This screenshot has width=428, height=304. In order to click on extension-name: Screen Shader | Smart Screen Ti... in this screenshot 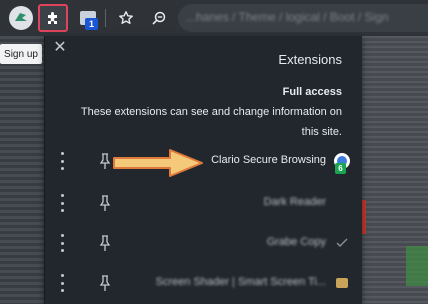, I will do `click(240, 282)`.